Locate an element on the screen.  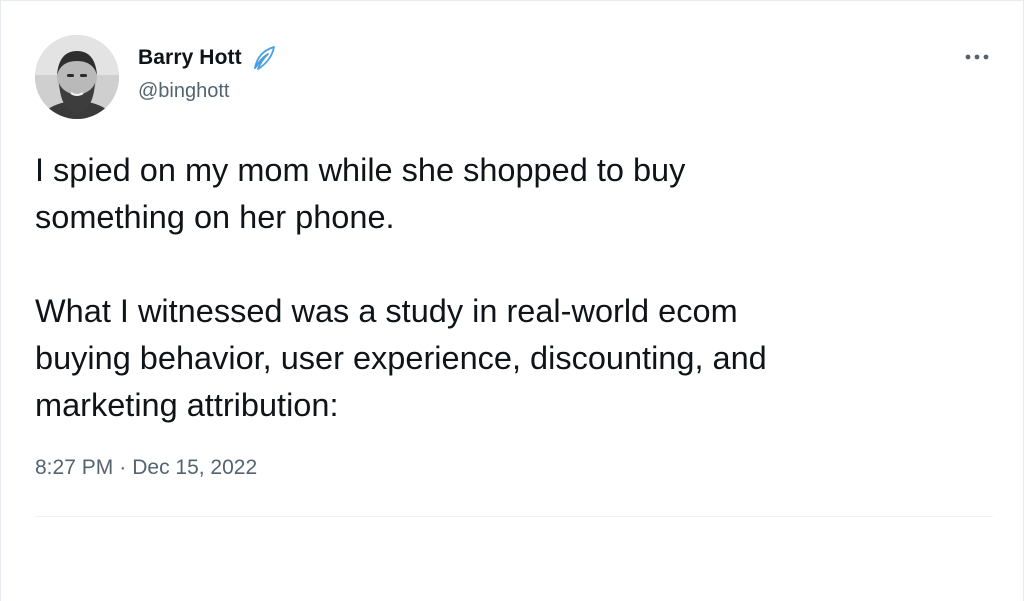
handle: @binghott is located at coordinates (183, 91).